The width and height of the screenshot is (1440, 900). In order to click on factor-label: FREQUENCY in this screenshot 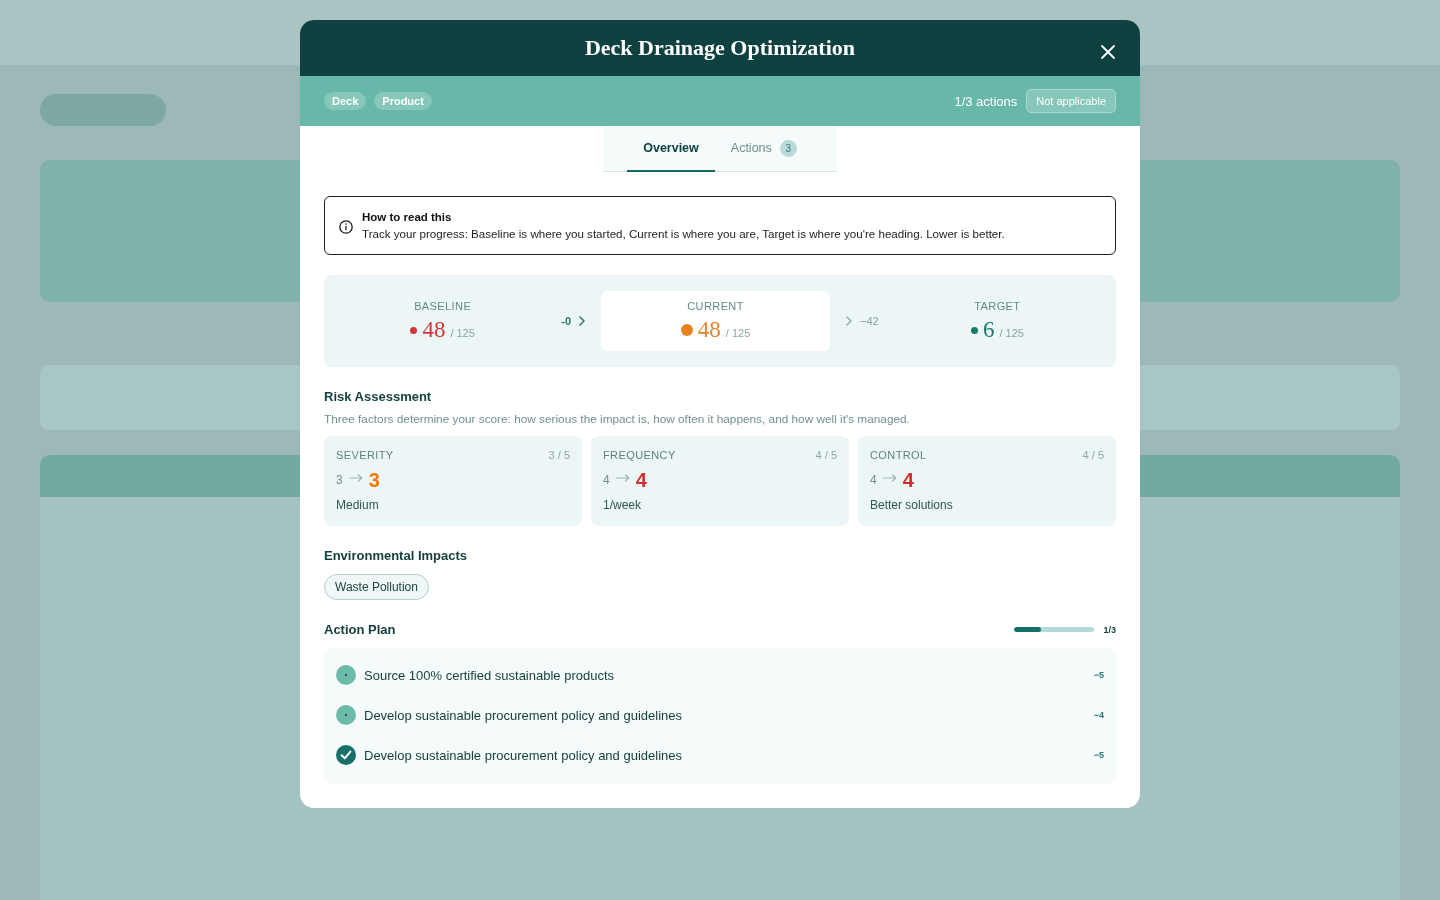, I will do `click(639, 455)`.